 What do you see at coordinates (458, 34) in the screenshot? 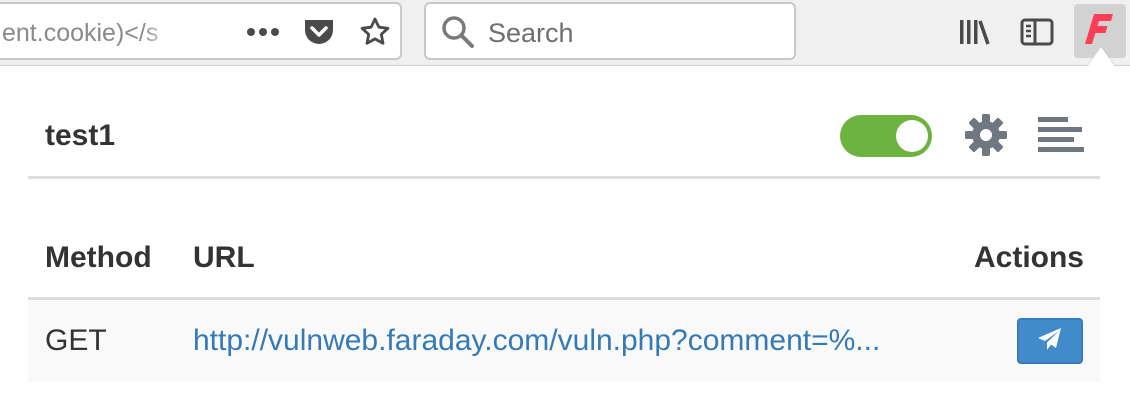
I see `search-icon` at bounding box center [458, 34].